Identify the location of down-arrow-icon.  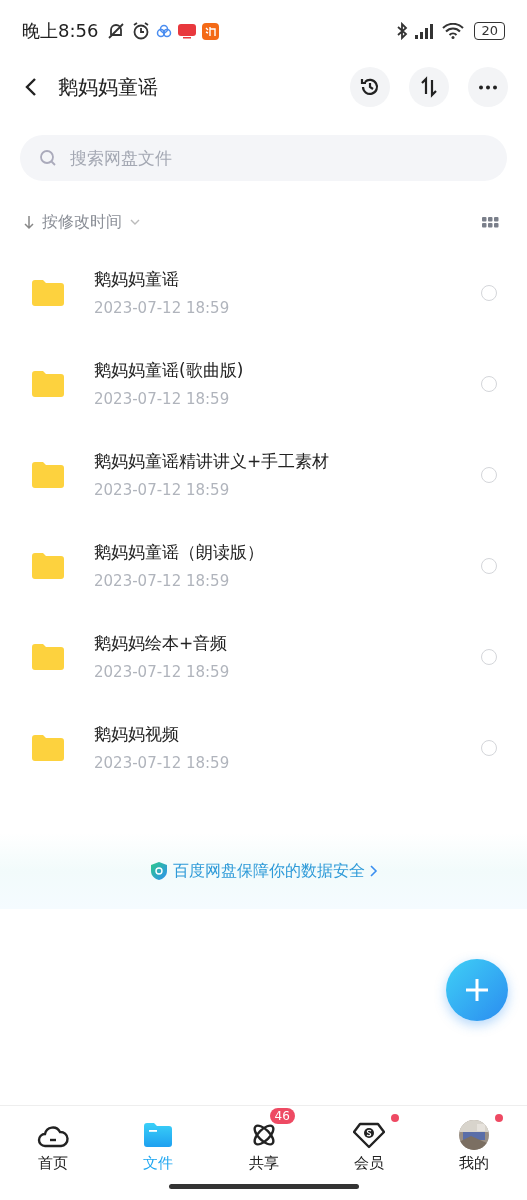
(29, 222).